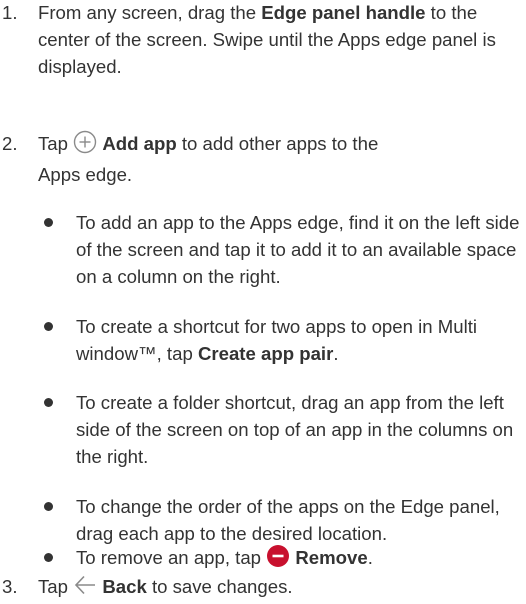 This screenshot has width=526, height=604. What do you see at coordinates (171, 557) in the screenshot?
I see `list-item-text: To remove an app, tap` at bounding box center [171, 557].